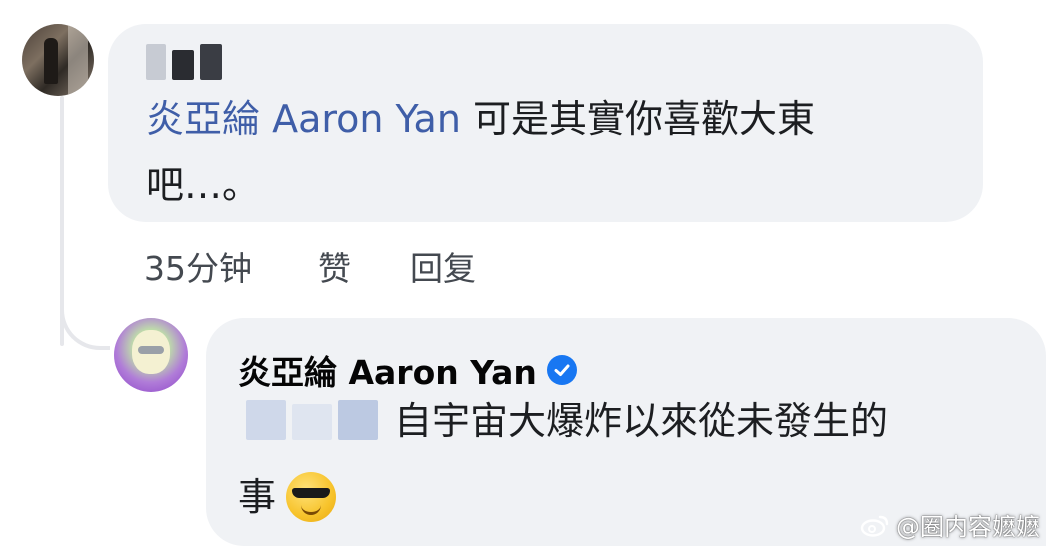  What do you see at coordinates (311, 497) in the screenshot?
I see `smiling-face-with-sunglasses-icon` at bounding box center [311, 497].